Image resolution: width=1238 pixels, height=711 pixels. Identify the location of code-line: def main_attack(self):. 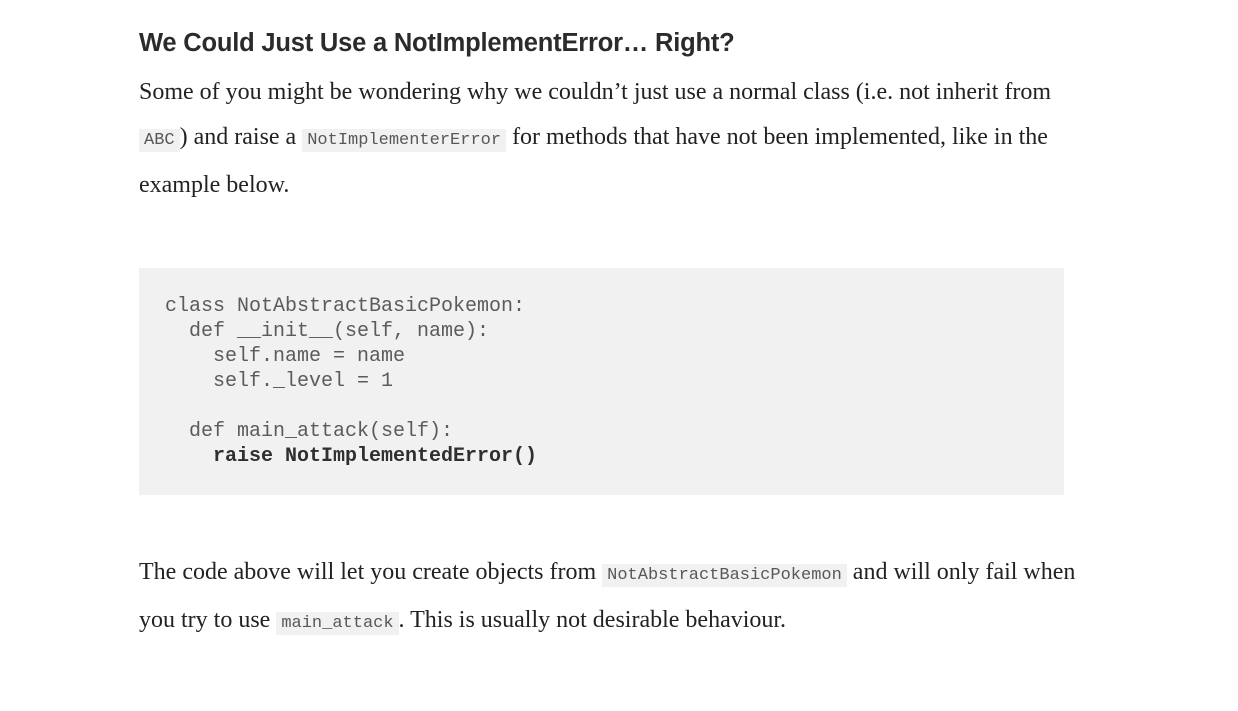
(309, 431).